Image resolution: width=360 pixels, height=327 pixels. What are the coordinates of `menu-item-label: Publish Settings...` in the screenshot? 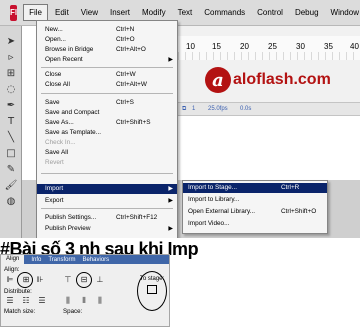 It's located at (71, 217).